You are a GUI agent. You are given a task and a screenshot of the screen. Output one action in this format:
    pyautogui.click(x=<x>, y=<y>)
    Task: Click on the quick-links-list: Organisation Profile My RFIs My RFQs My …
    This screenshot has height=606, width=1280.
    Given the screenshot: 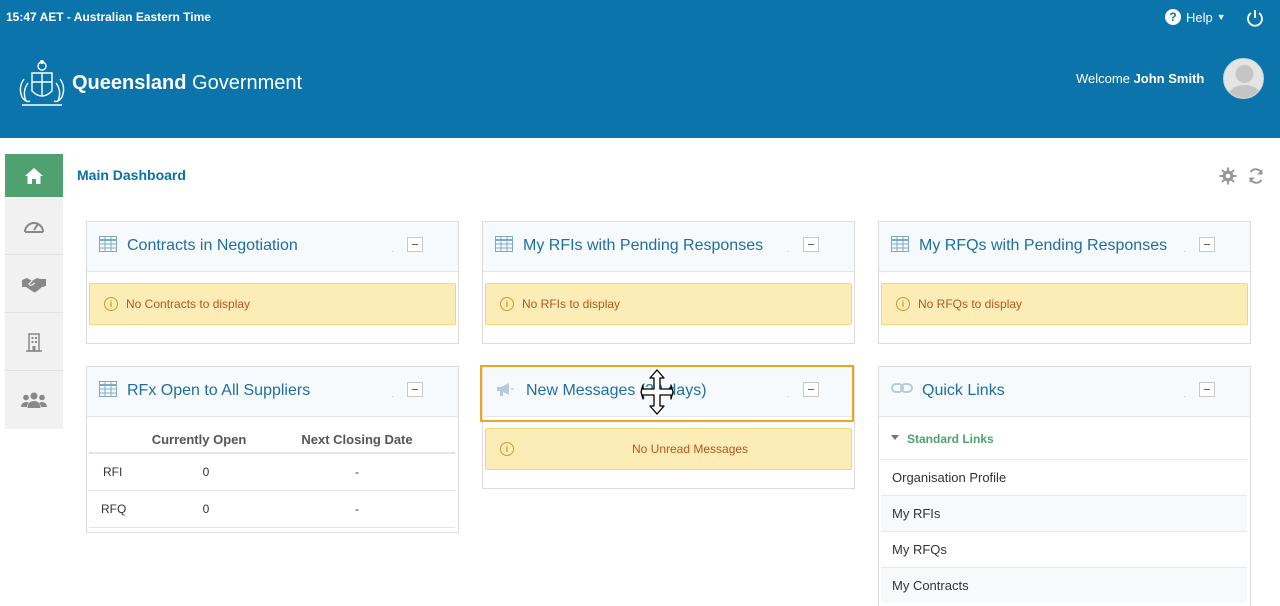 What is the action you would take?
    pyautogui.click(x=1064, y=531)
    